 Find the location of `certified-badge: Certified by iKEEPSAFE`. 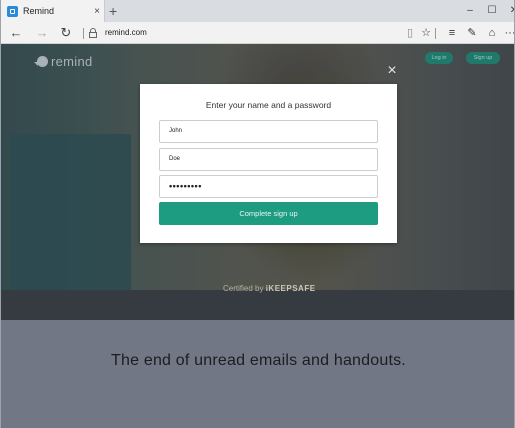

certified-badge: Certified by iKEEPSAFE is located at coordinates (269, 288).